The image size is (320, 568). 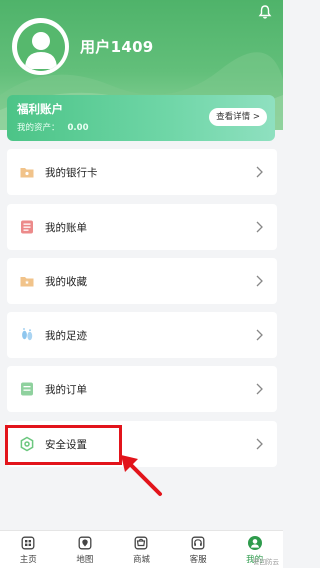 What do you see at coordinates (141, 475) in the screenshot?
I see `red-arrow-annotation` at bounding box center [141, 475].